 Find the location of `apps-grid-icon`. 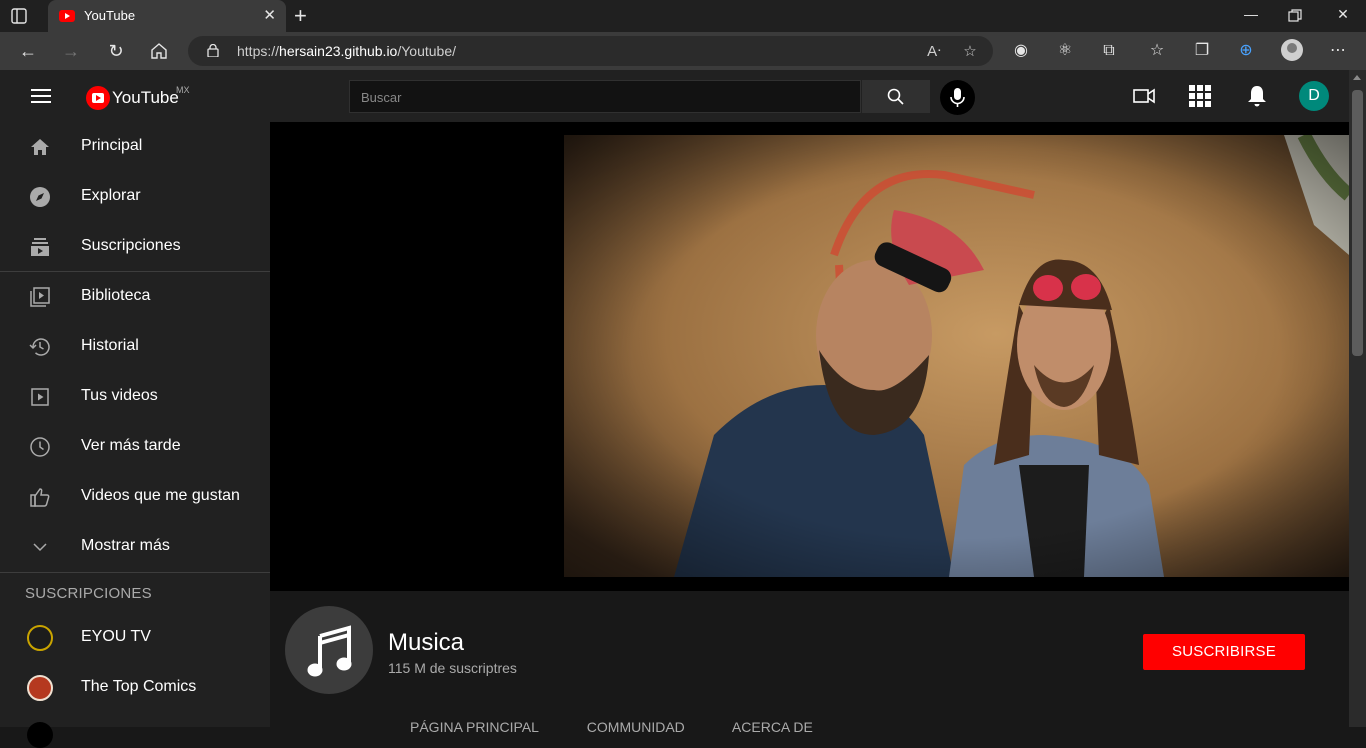

apps-grid-icon is located at coordinates (1200, 96).